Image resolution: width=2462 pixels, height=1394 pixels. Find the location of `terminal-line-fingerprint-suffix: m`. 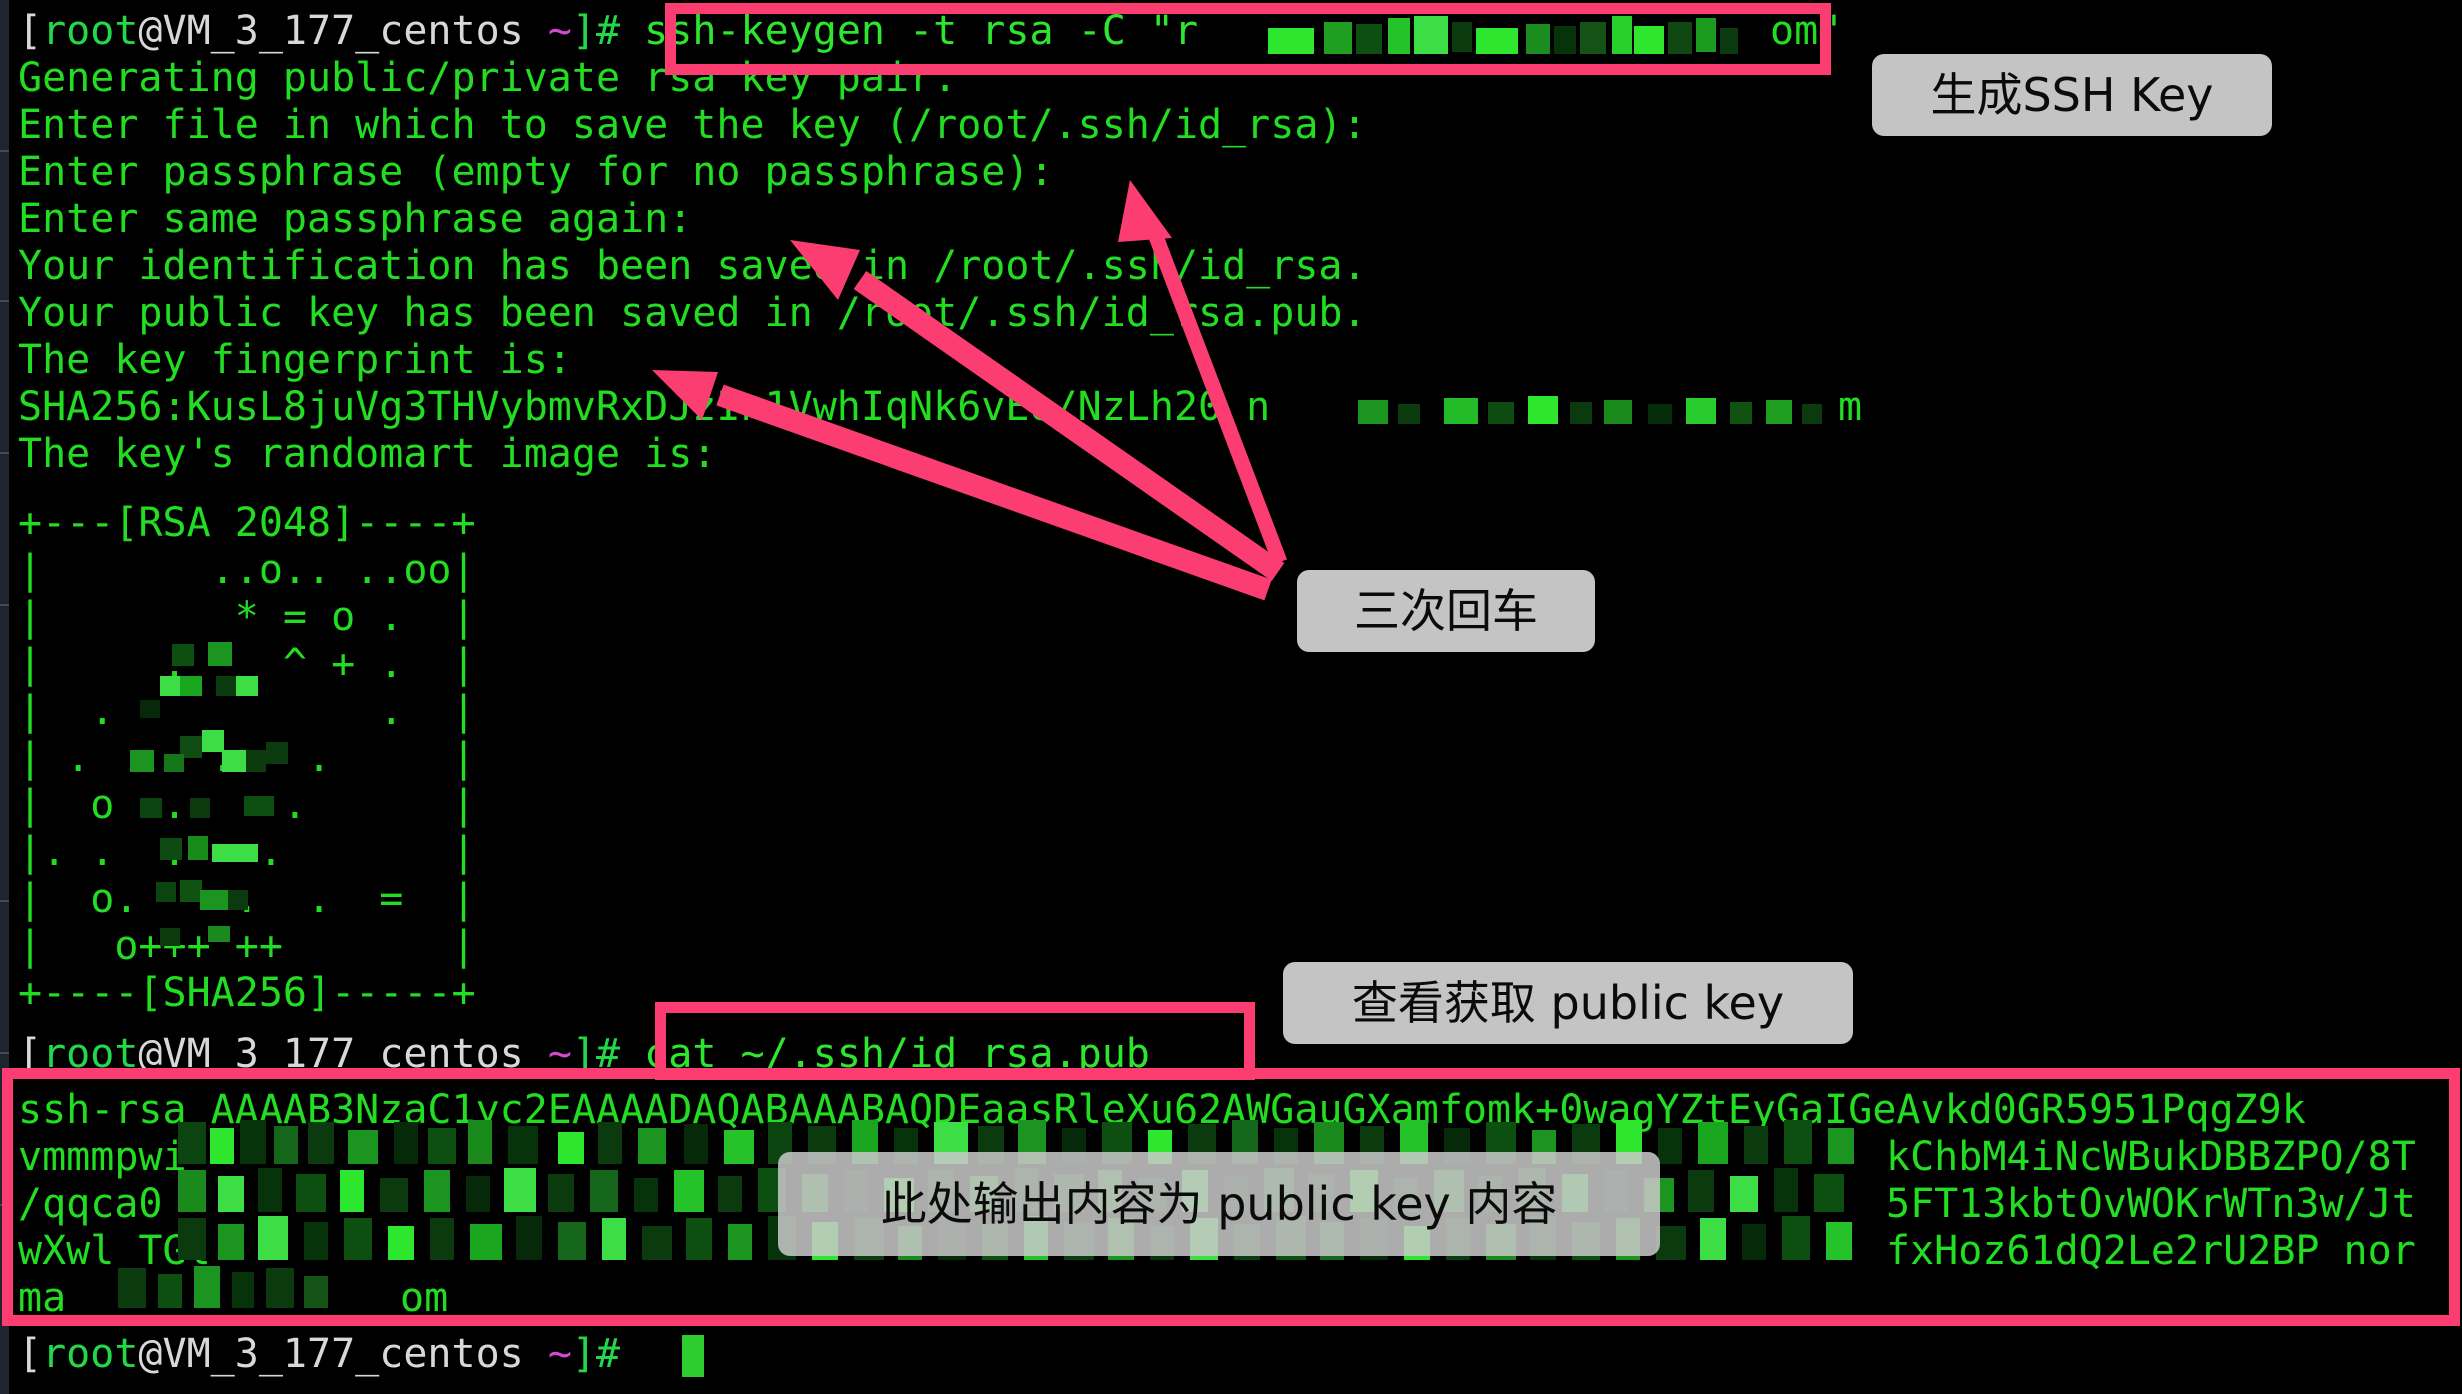

terminal-line-fingerprint-suffix: m is located at coordinates (1850, 407).